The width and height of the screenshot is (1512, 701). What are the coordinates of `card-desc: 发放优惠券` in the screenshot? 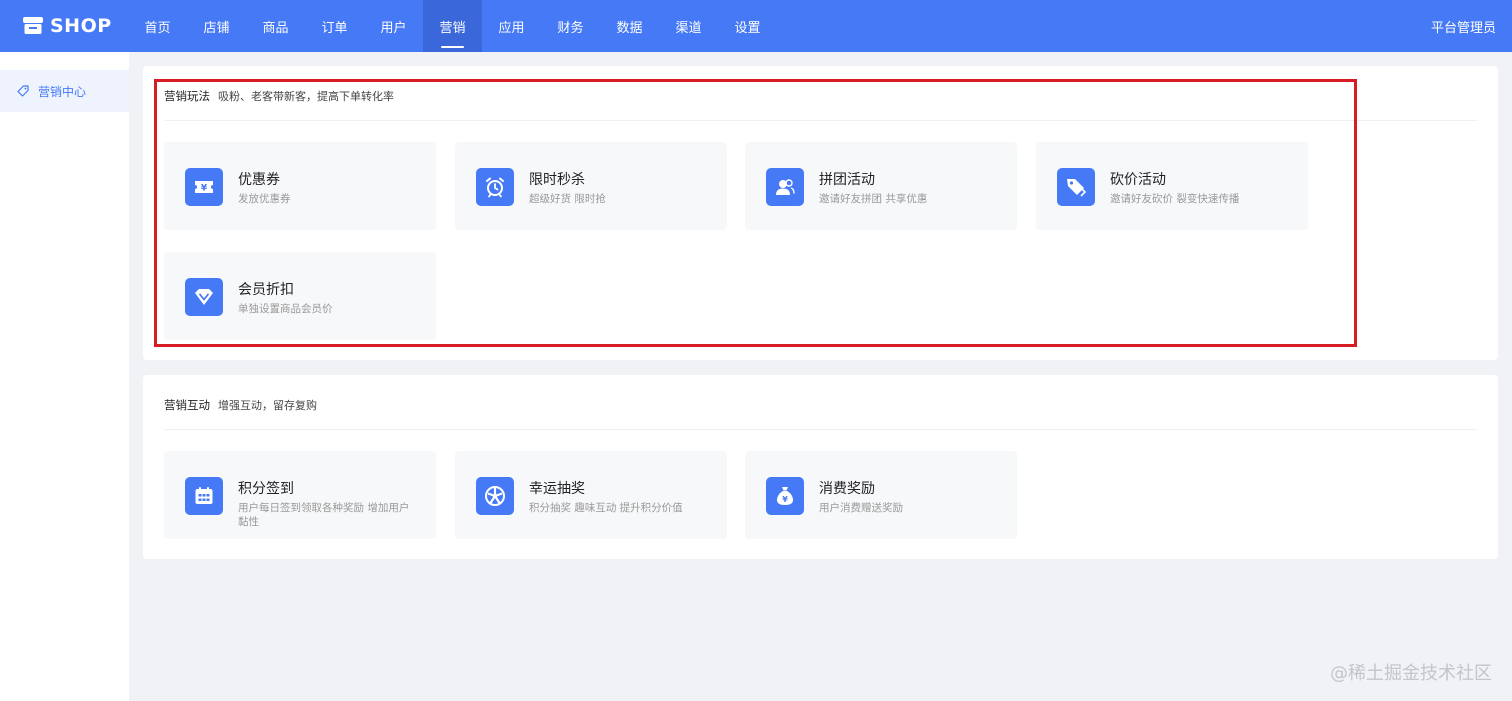 It's located at (264, 199).